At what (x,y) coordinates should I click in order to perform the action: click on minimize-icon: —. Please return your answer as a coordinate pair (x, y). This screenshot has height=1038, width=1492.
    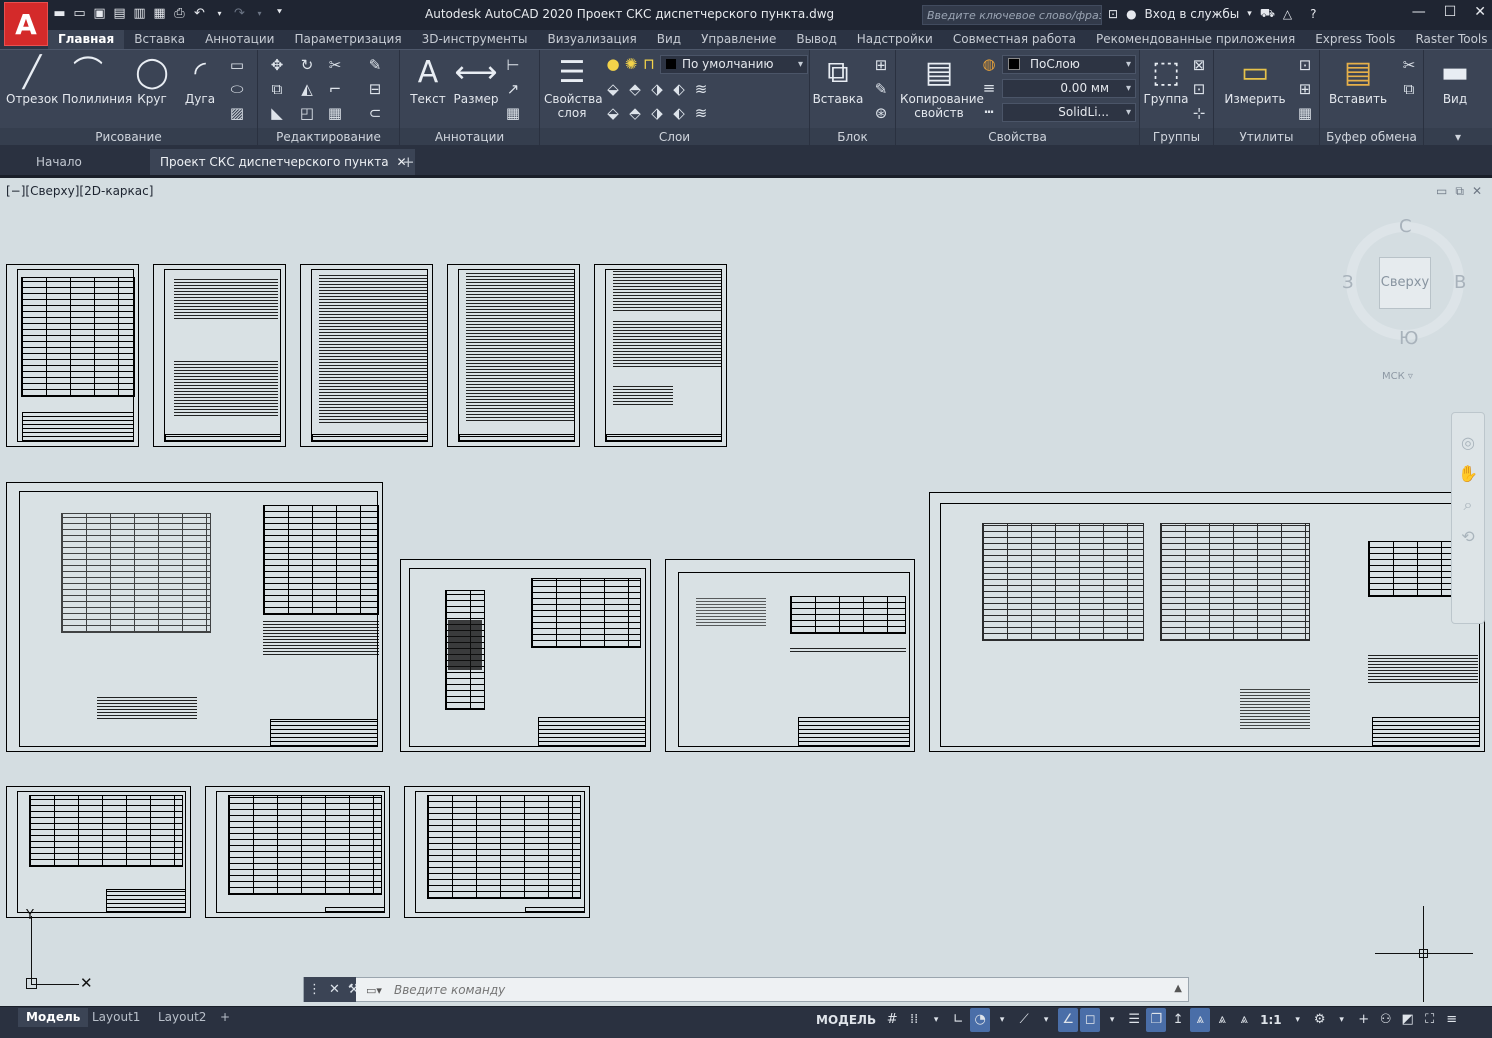
    Looking at the image, I should click on (1419, 12).